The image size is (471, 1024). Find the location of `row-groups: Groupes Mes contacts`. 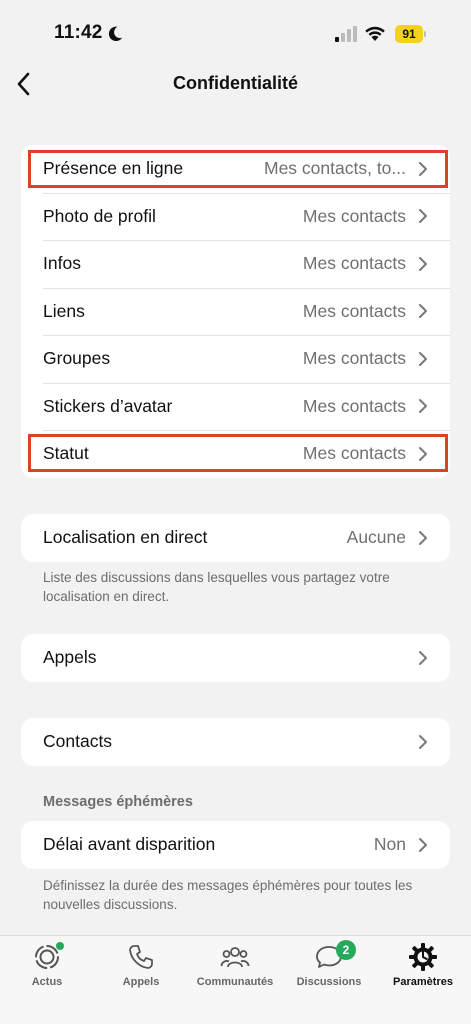

row-groups: Groupes Mes contacts is located at coordinates (235, 359).